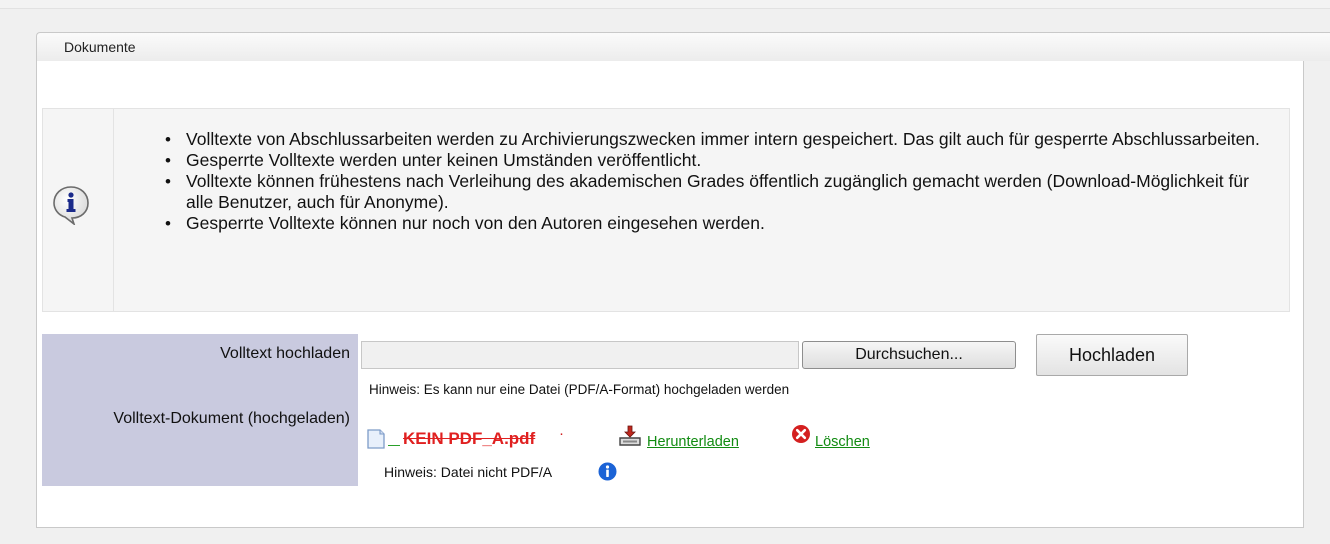 The height and width of the screenshot is (544, 1330). Describe the element at coordinates (469, 439) in the screenshot. I see `file-name-link: KEIN PDF_A.pdf` at that location.